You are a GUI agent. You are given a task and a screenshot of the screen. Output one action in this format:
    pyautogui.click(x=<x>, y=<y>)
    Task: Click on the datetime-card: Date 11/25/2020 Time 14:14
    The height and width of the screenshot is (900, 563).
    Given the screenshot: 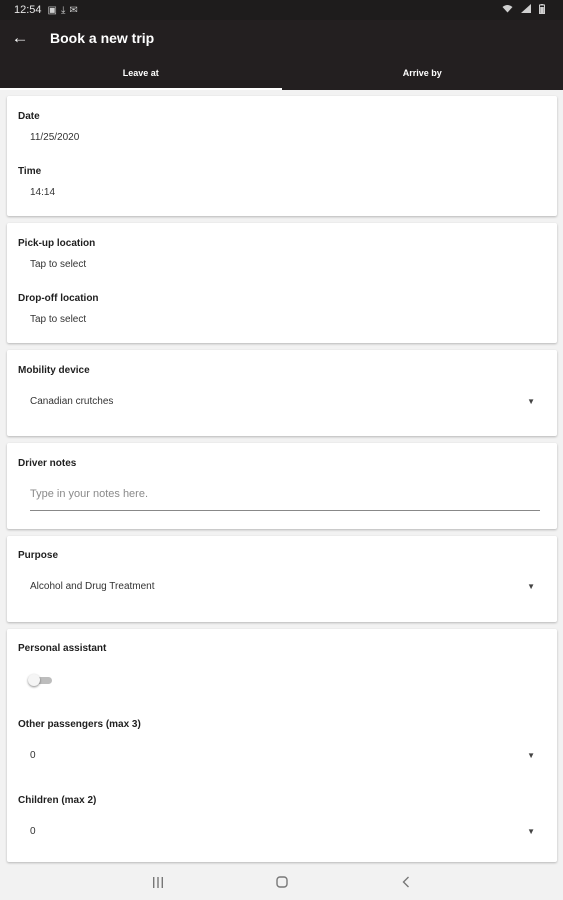 What is the action you would take?
    pyautogui.click(x=282, y=156)
    